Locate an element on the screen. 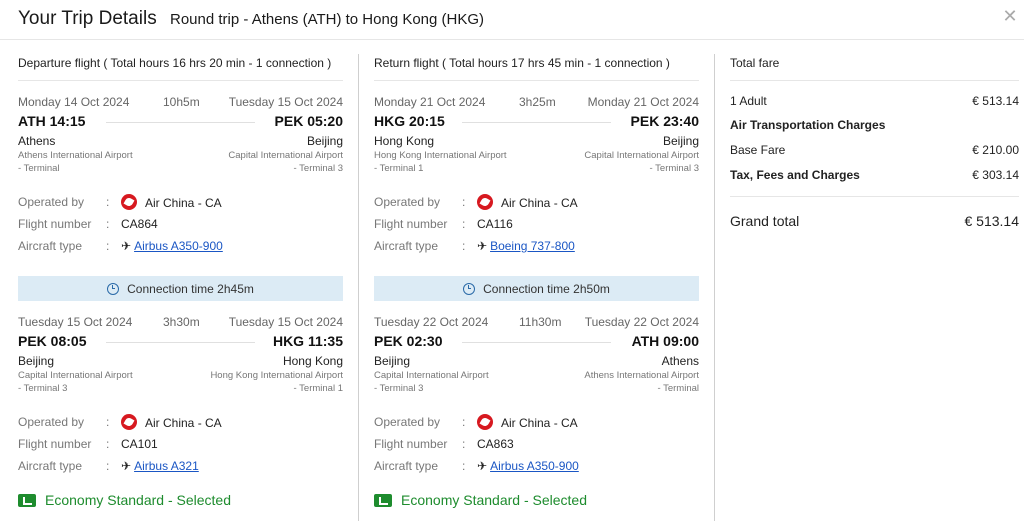 This screenshot has width=1024, height=521. flight-number: CA101 is located at coordinates (139, 444).